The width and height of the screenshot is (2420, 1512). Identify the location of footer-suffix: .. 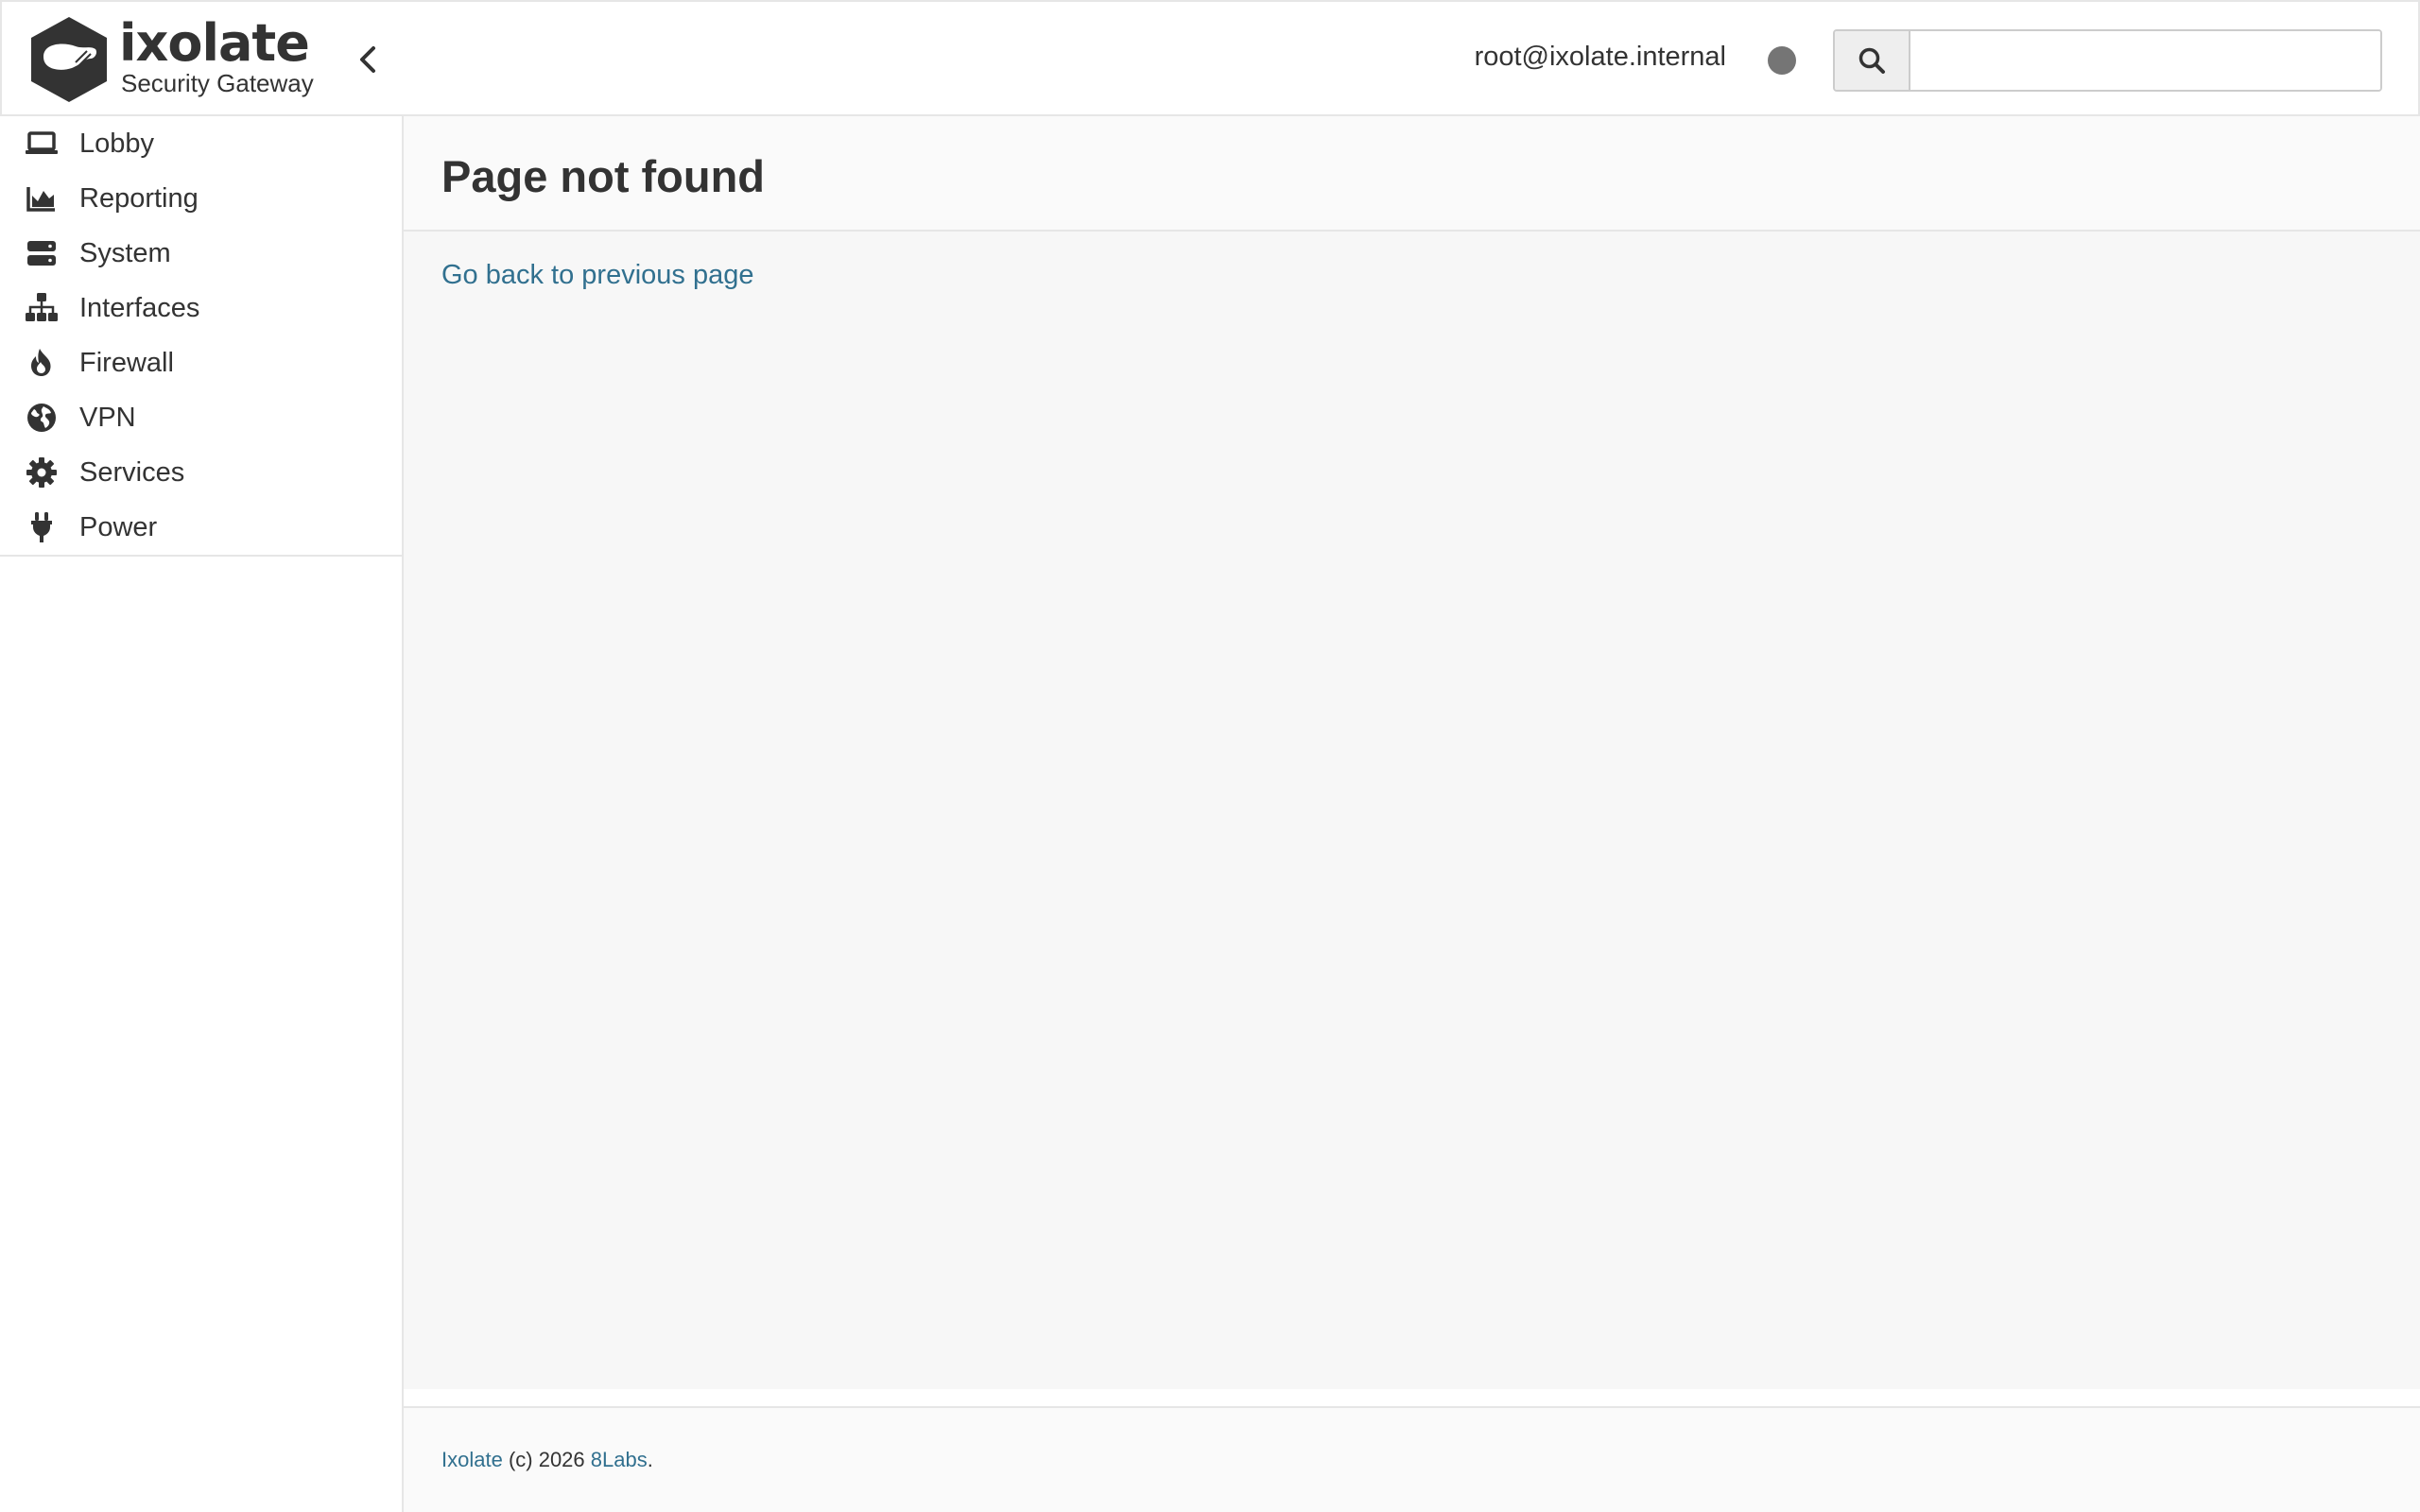
(650, 1459).